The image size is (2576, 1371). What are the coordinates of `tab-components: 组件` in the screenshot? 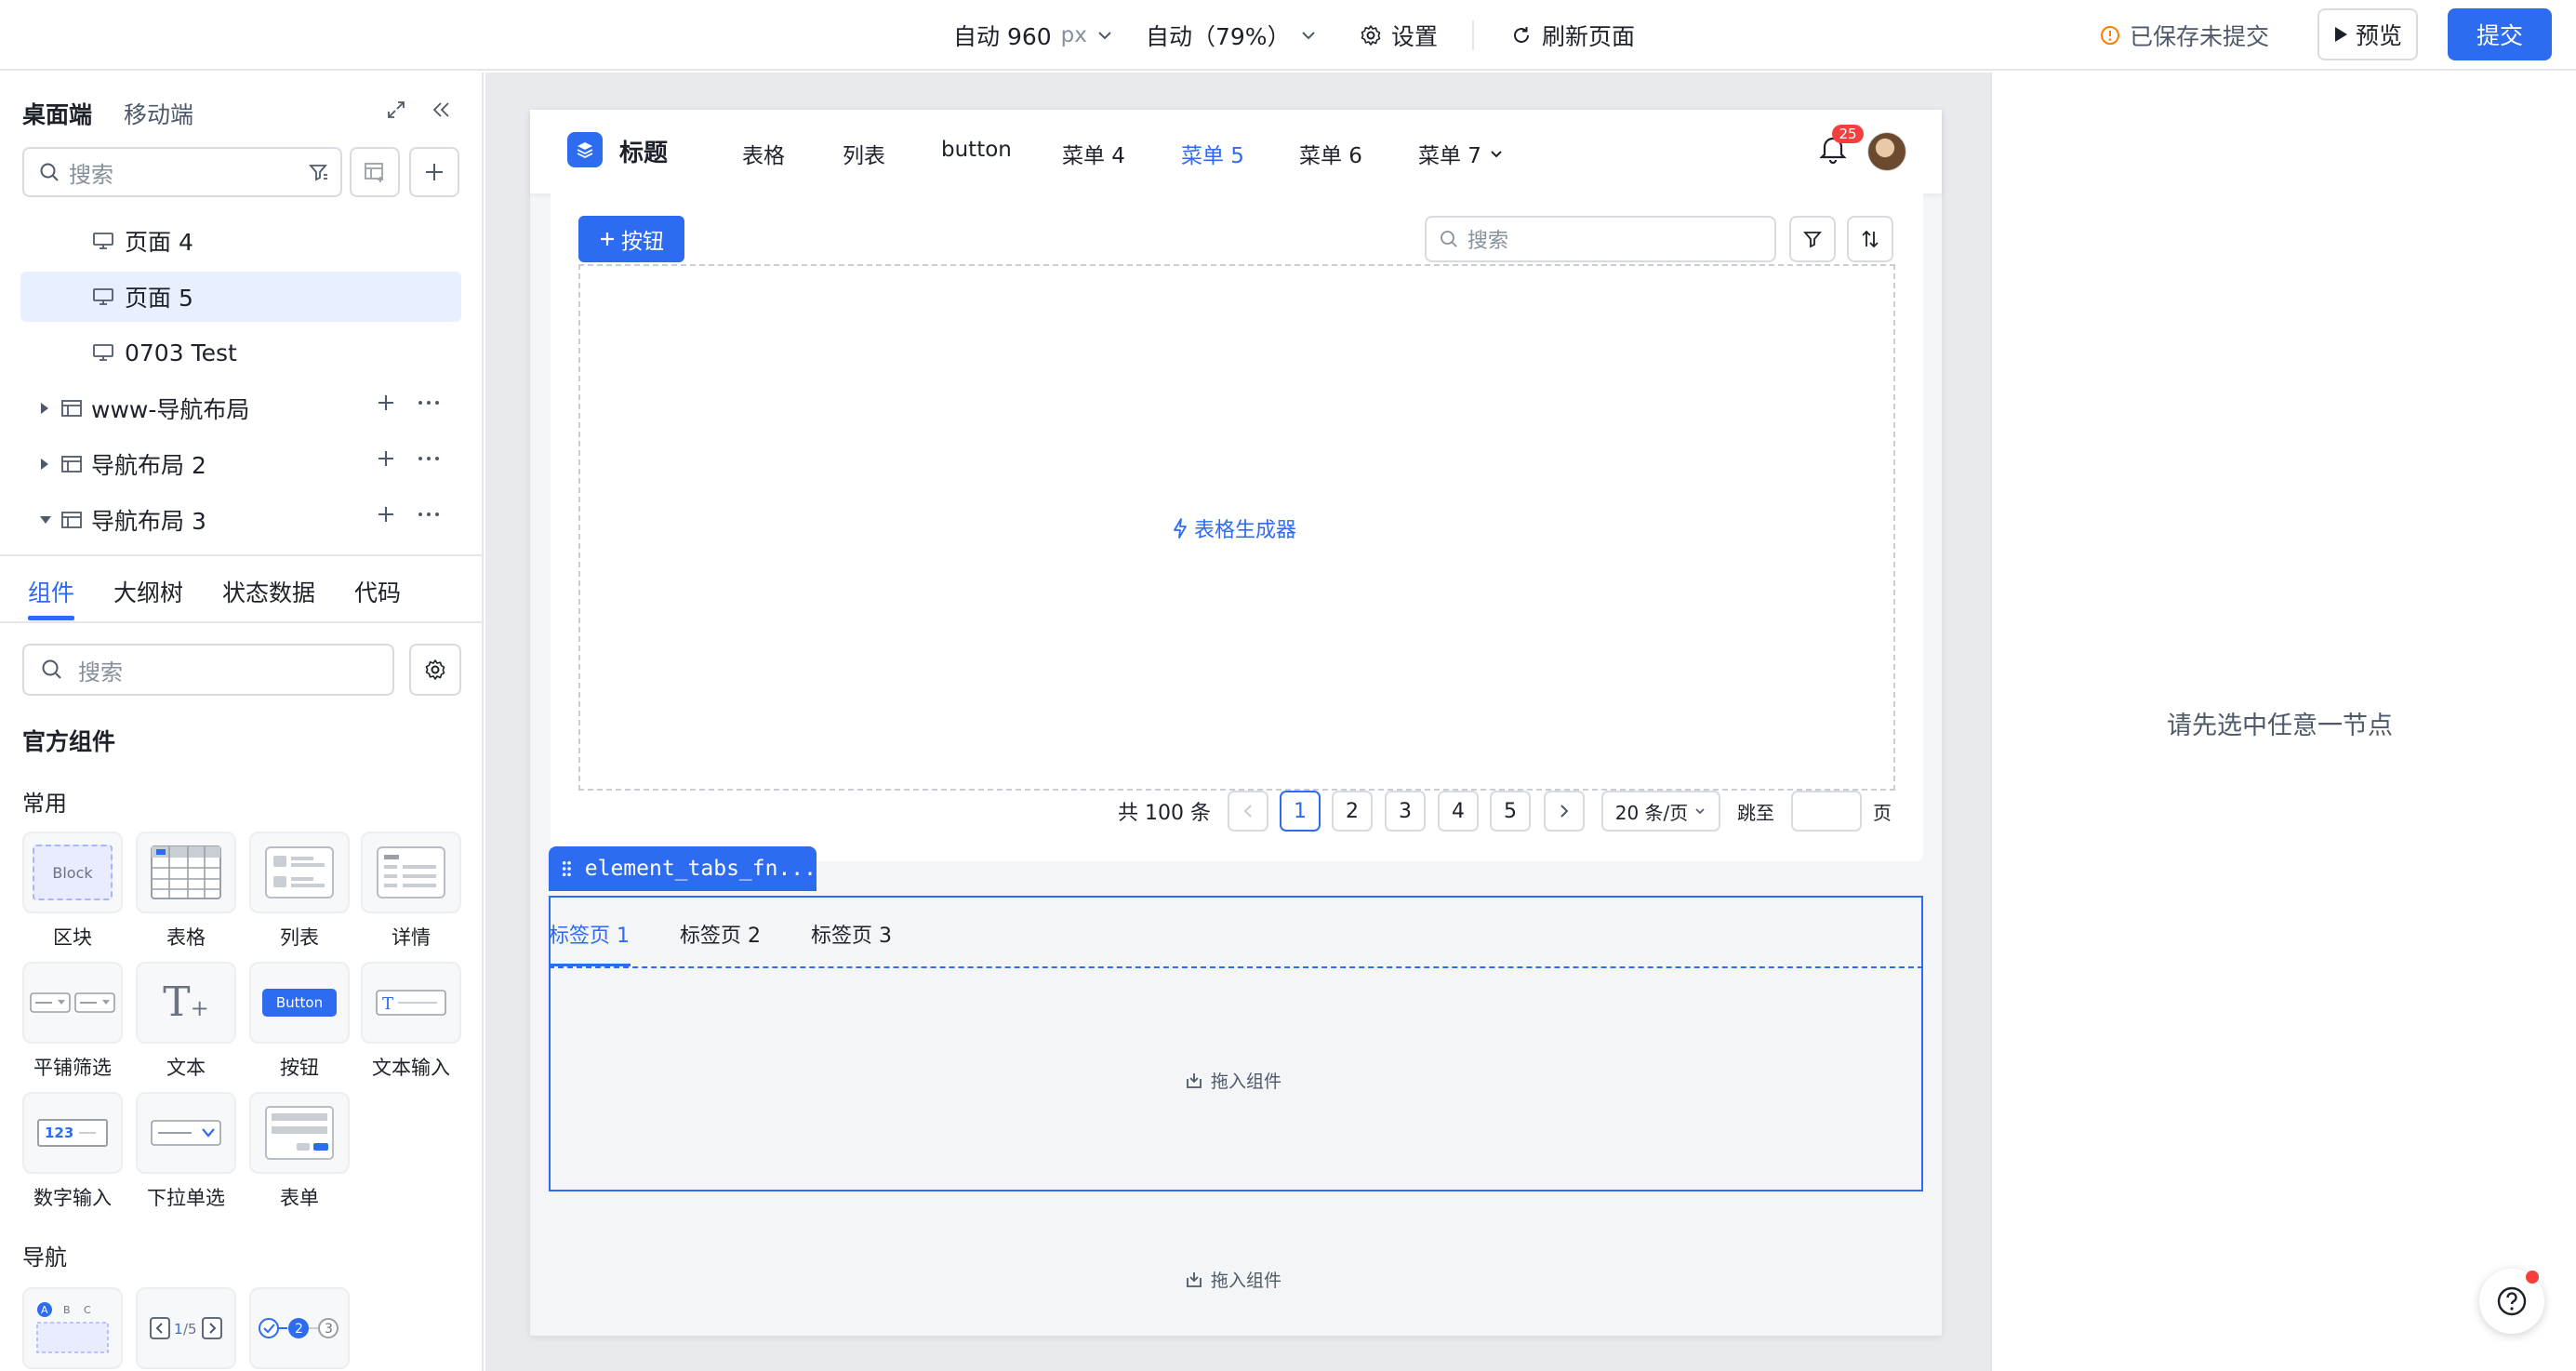 It's located at (51, 592).